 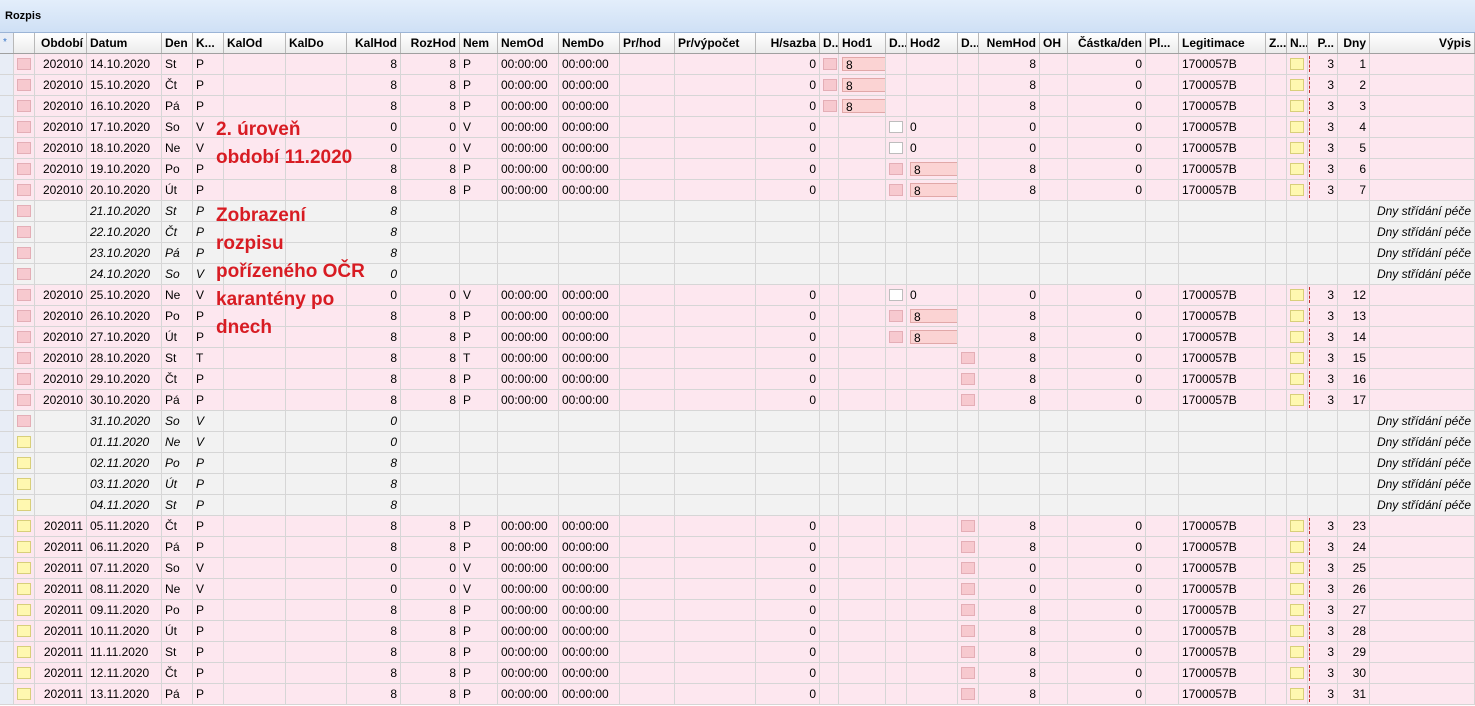 What do you see at coordinates (430, 43) in the screenshot?
I see `column-header-rozhod: RozHod` at bounding box center [430, 43].